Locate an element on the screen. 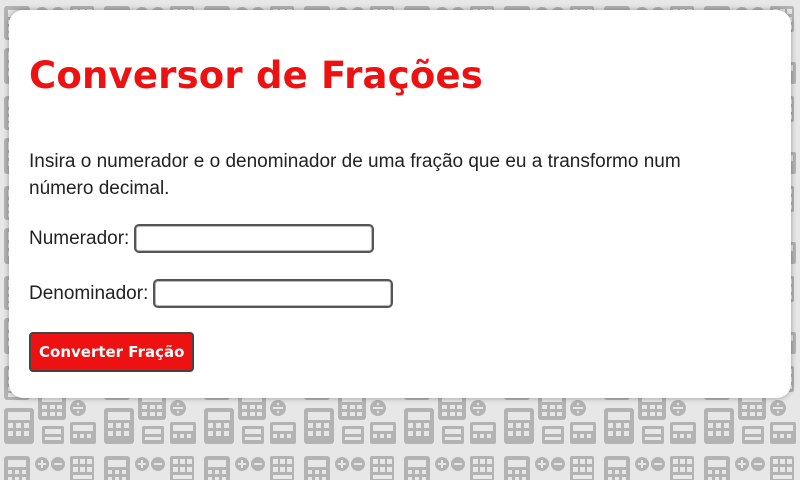 The image size is (800, 480). numerator-row: Numerador: is located at coordinates (202, 238).